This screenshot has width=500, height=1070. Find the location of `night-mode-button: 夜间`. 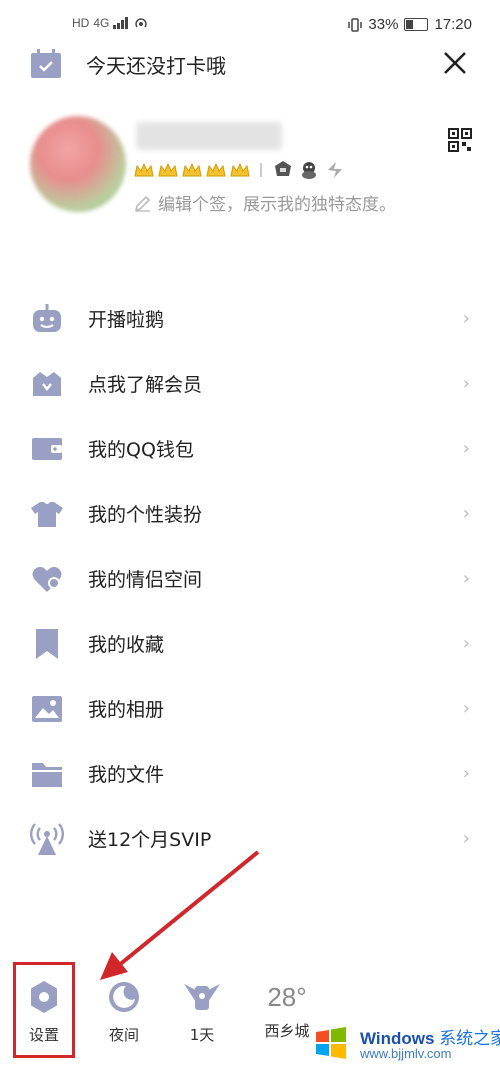

night-mode-button: 夜间 is located at coordinates (124, 1012).